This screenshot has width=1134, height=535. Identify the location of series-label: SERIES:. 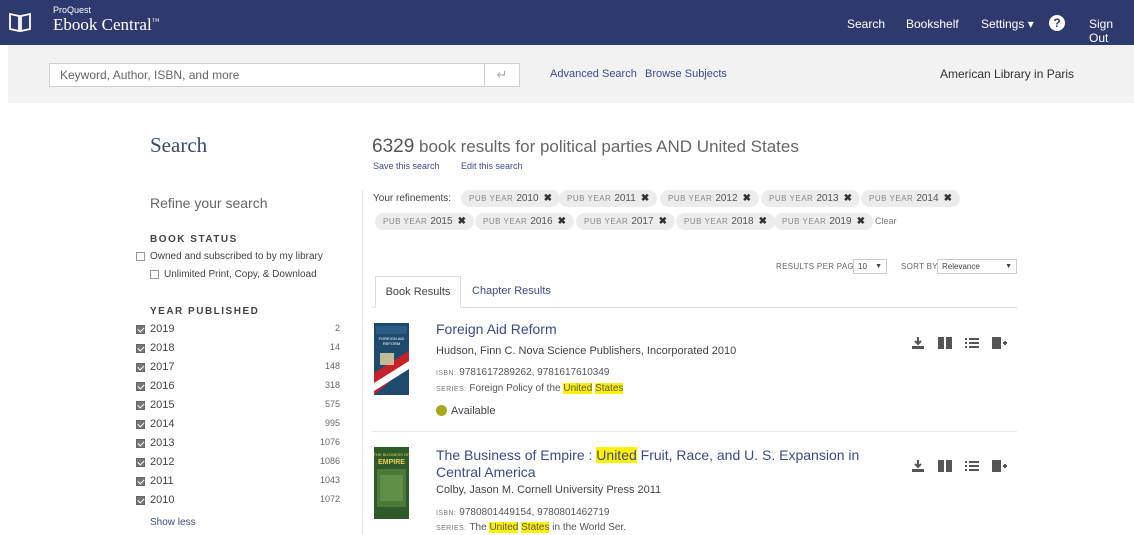
(451, 528).